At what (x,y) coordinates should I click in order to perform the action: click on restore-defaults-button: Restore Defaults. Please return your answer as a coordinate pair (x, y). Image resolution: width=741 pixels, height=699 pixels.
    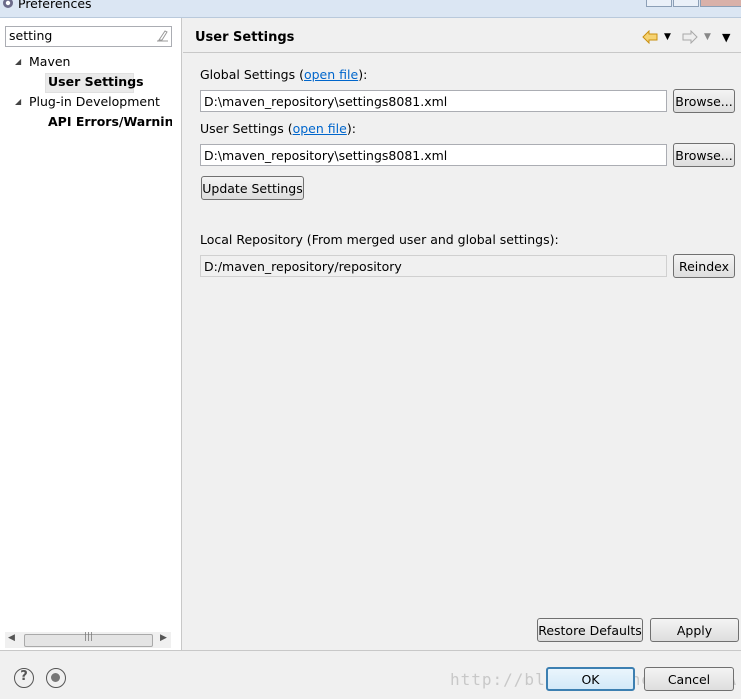
    Looking at the image, I should click on (590, 630).